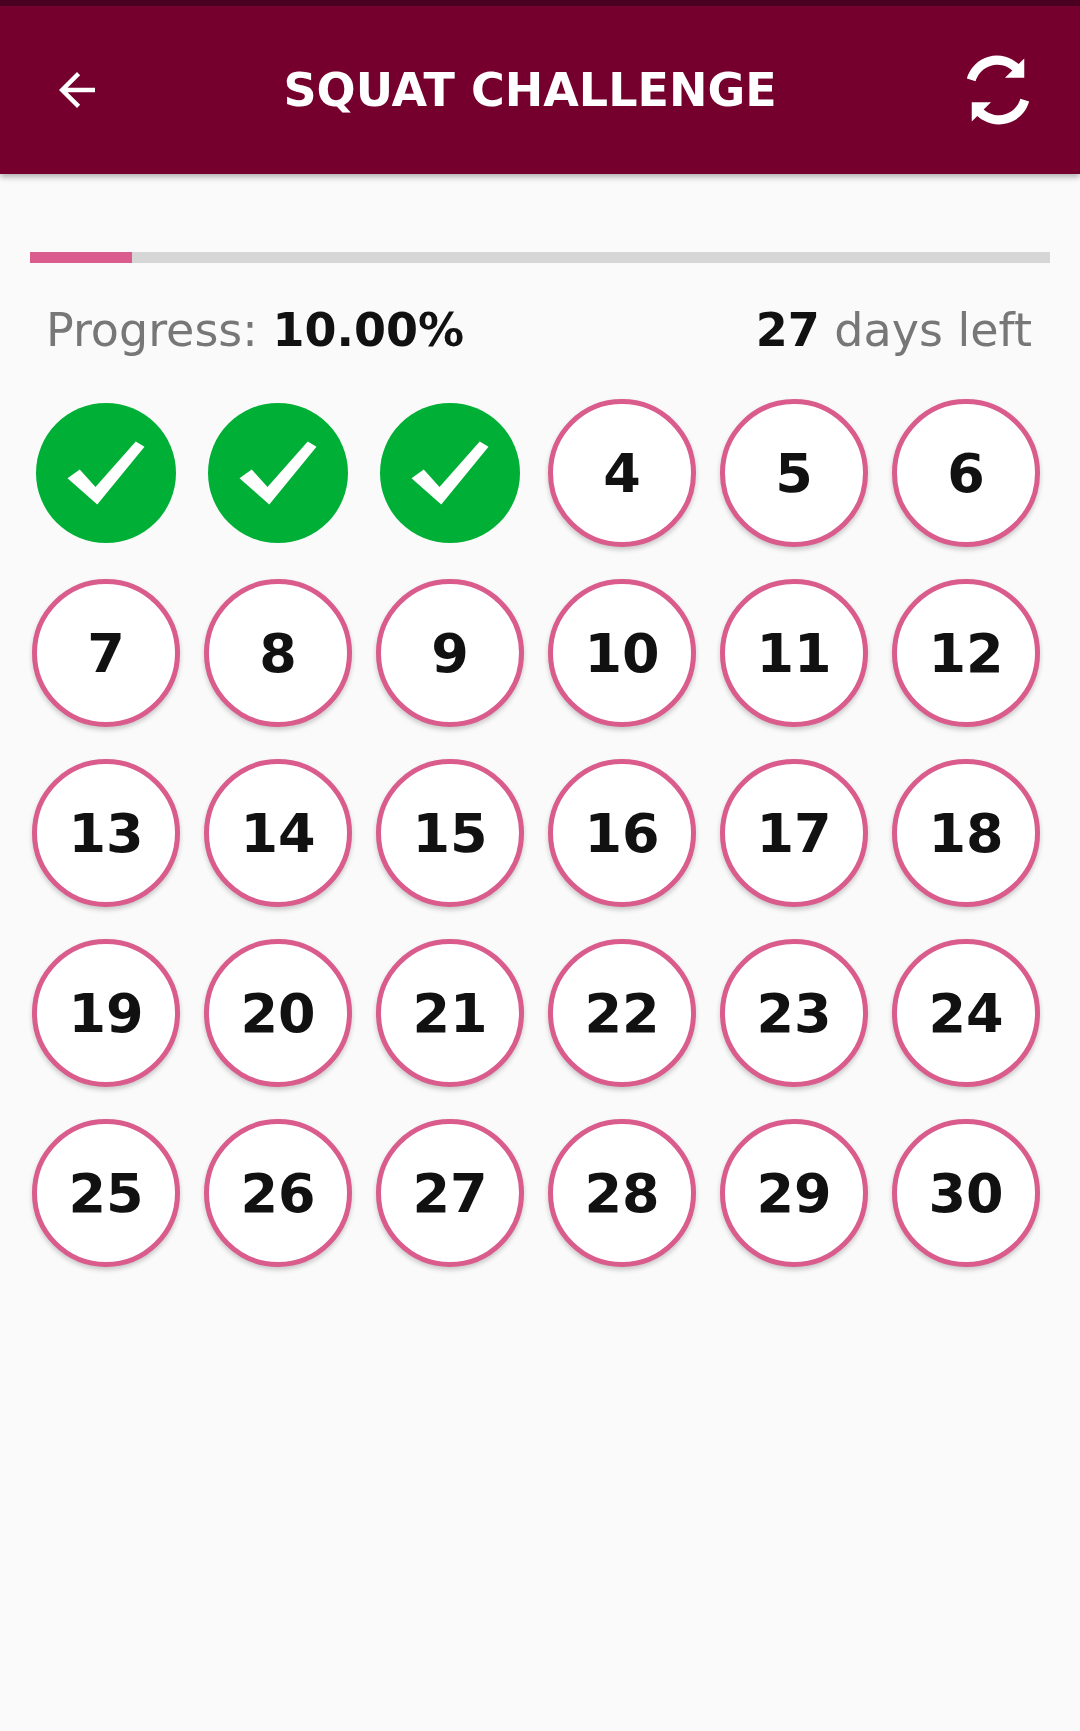 This screenshot has width=1080, height=1731. What do you see at coordinates (794, 1013) in the screenshot?
I see `day-button: 23` at bounding box center [794, 1013].